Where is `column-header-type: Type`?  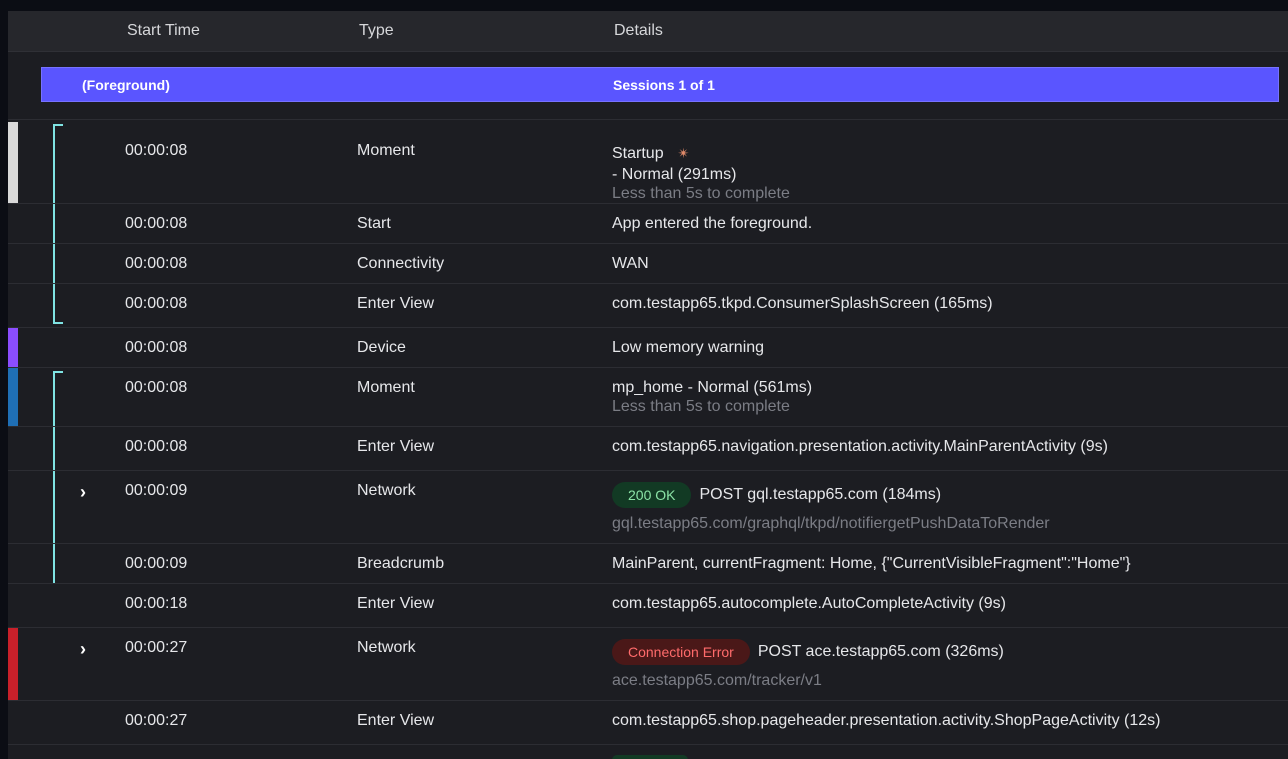 column-header-type: Type is located at coordinates (376, 31).